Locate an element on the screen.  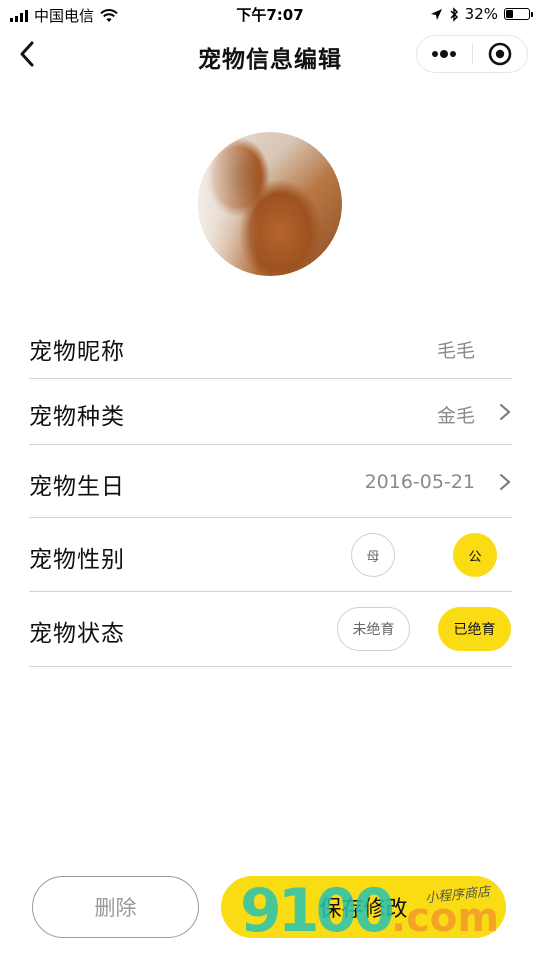
status-bar: 中国电信 下午7:07 32% is located at coordinates (270, 14).